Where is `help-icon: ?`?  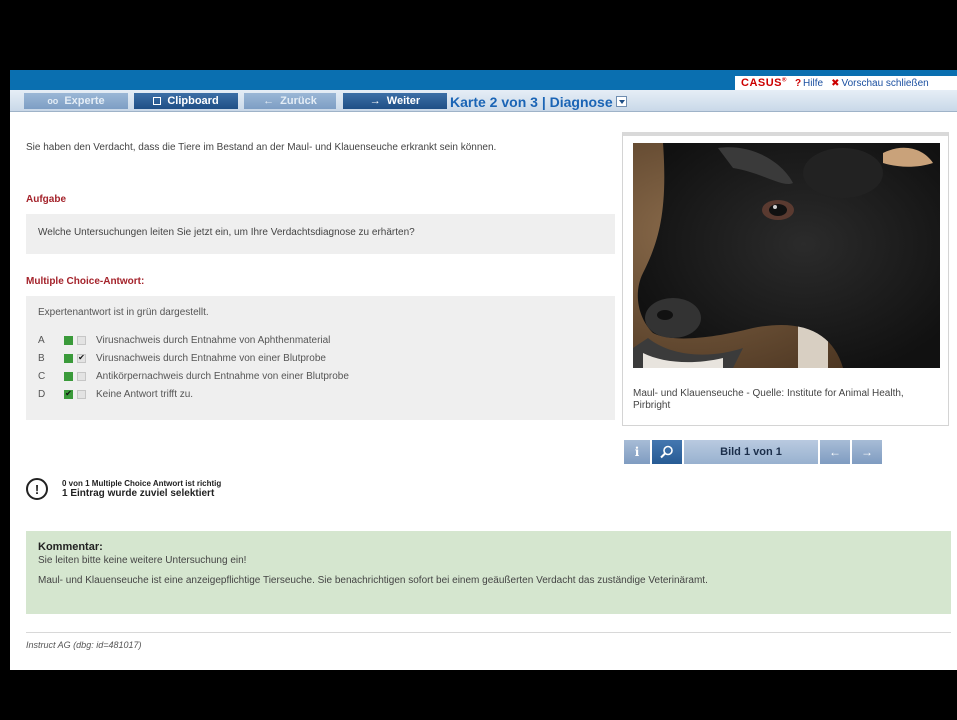 help-icon: ? is located at coordinates (798, 83).